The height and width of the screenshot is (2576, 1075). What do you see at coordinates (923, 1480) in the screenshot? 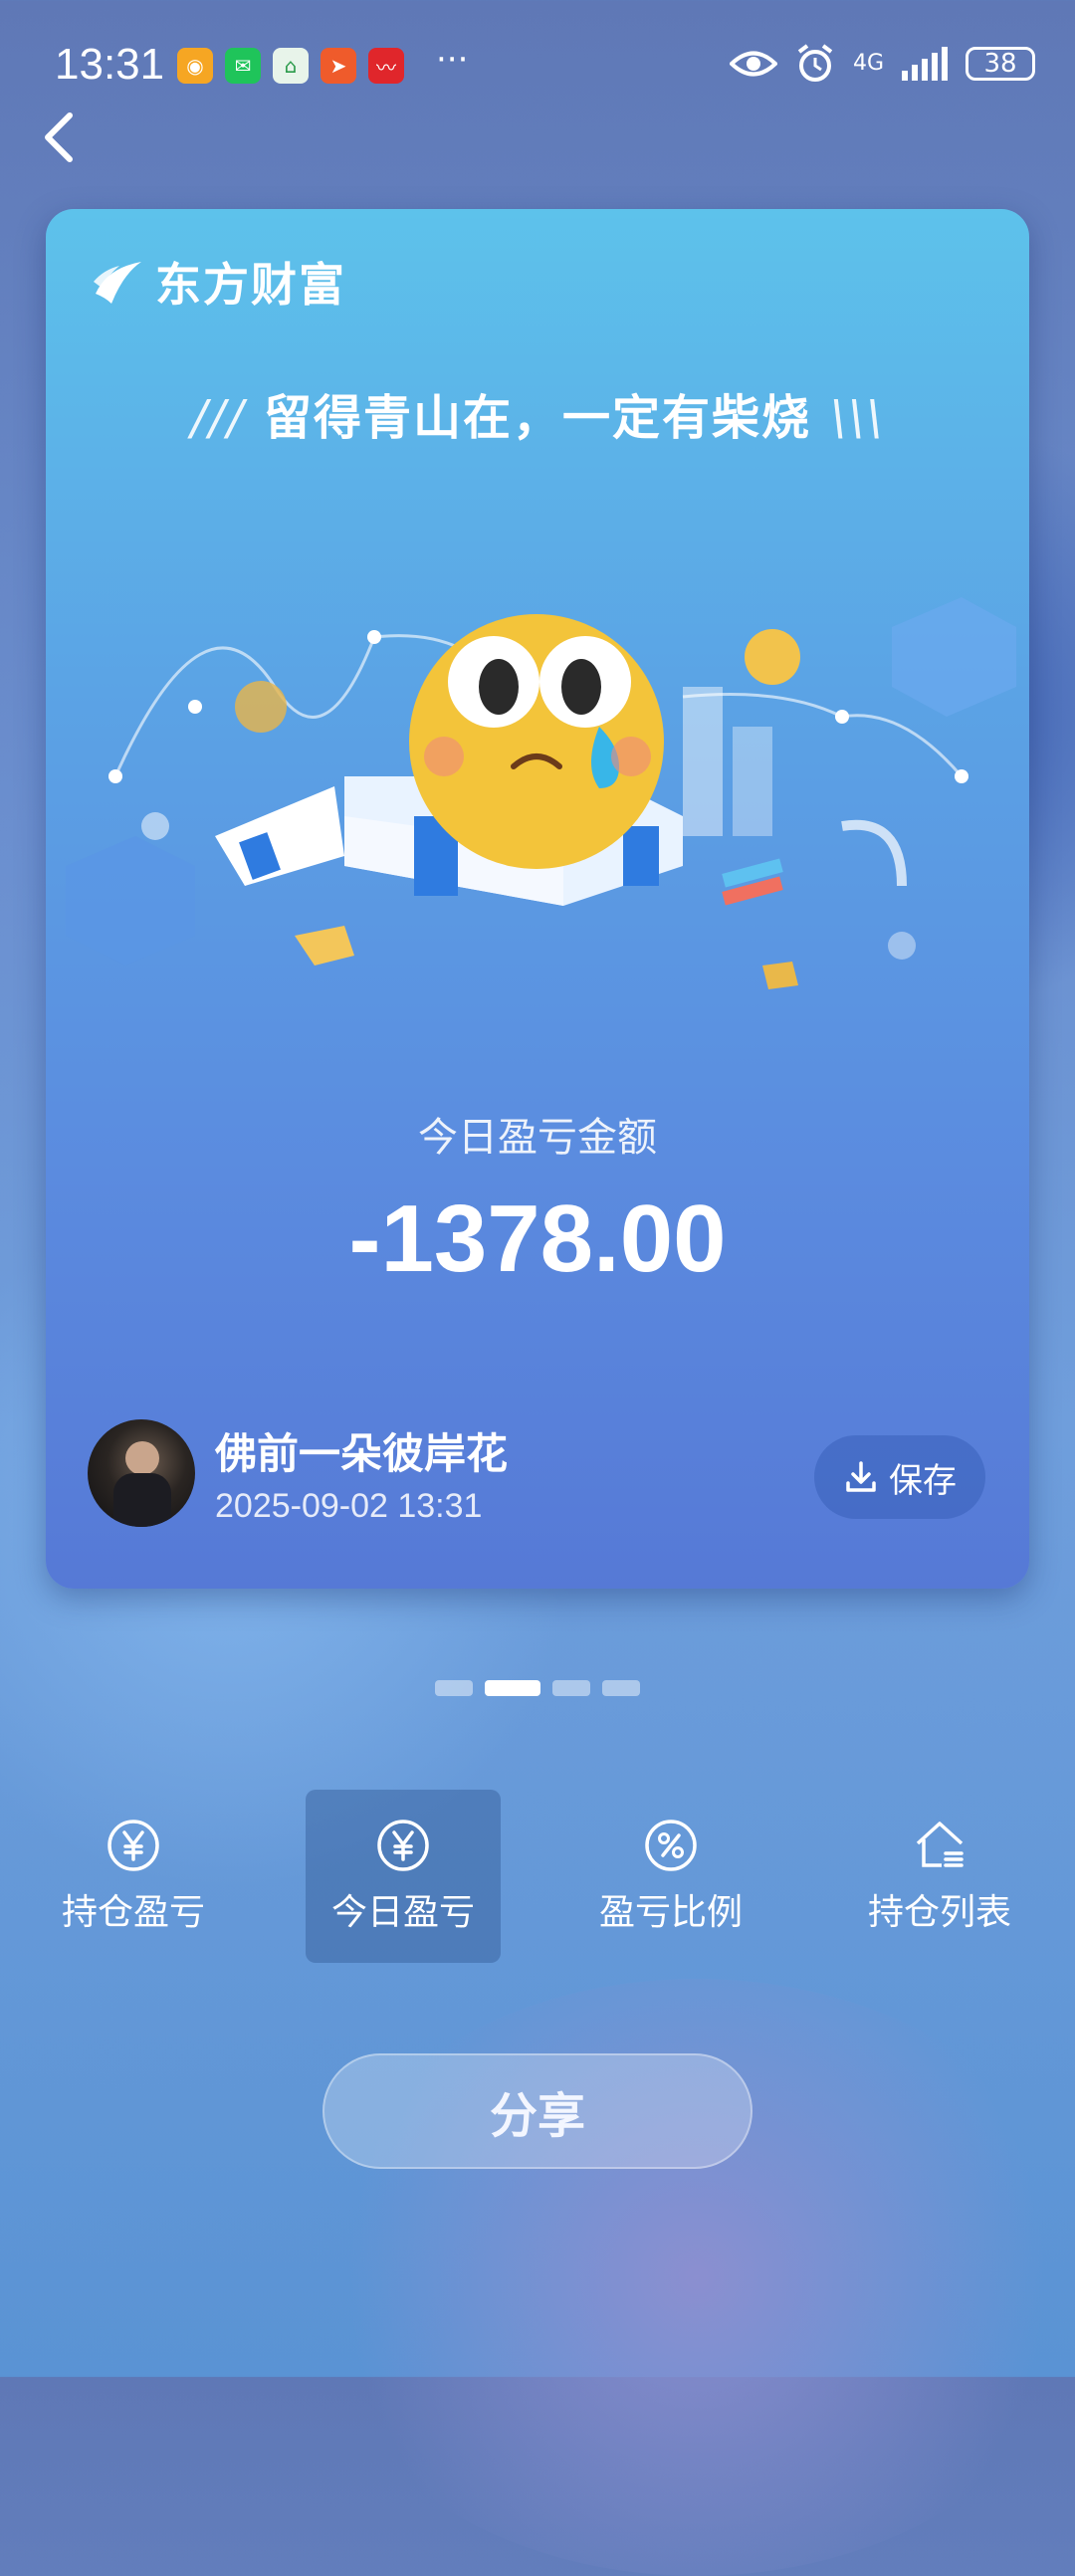
I see `save-label: 保存` at bounding box center [923, 1480].